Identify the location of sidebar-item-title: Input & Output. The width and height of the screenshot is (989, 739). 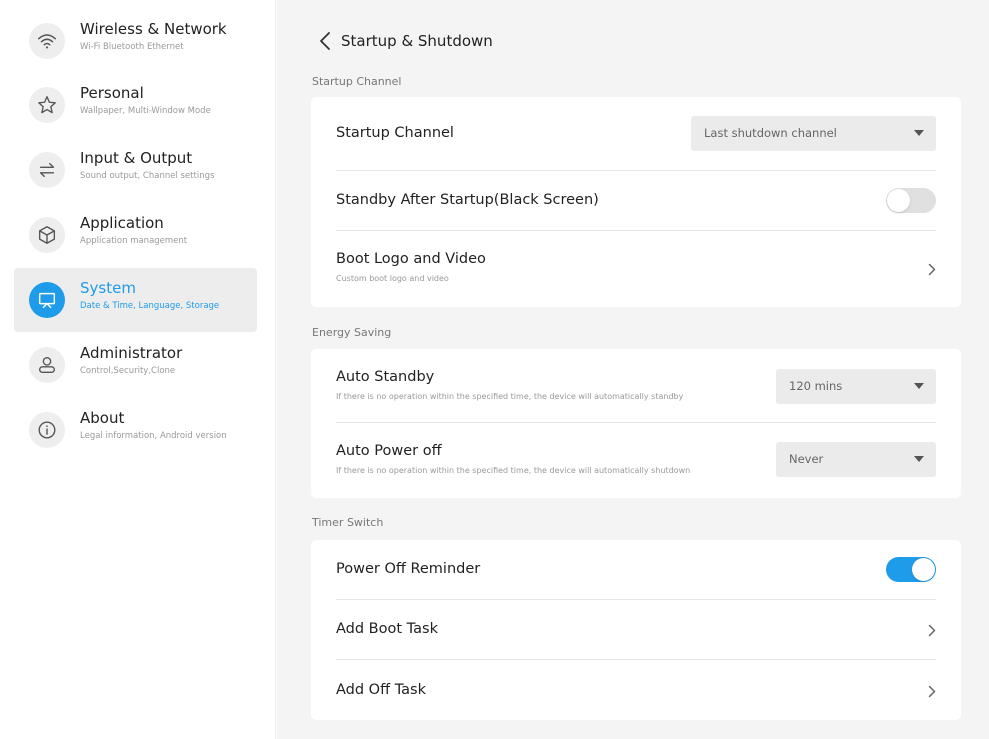
(136, 158).